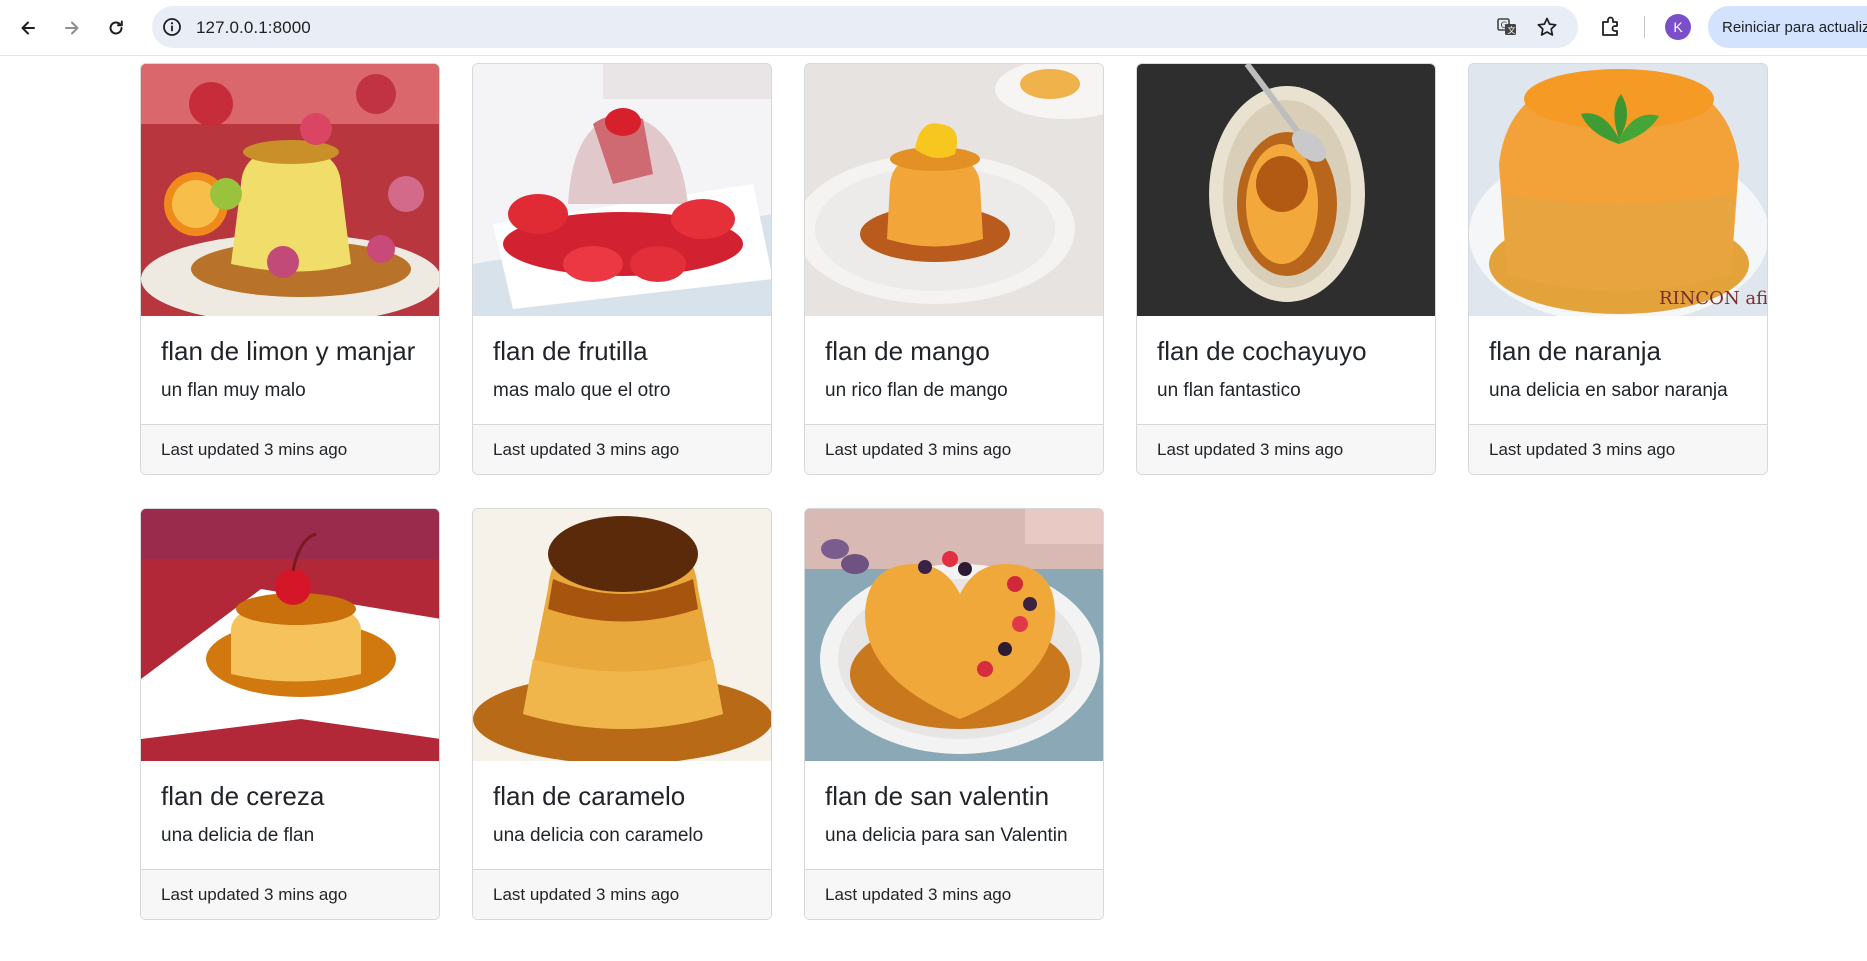 The width and height of the screenshot is (1867, 961). I want to click on update-button: Reiniciar para actualizar, so click(1787, 27).